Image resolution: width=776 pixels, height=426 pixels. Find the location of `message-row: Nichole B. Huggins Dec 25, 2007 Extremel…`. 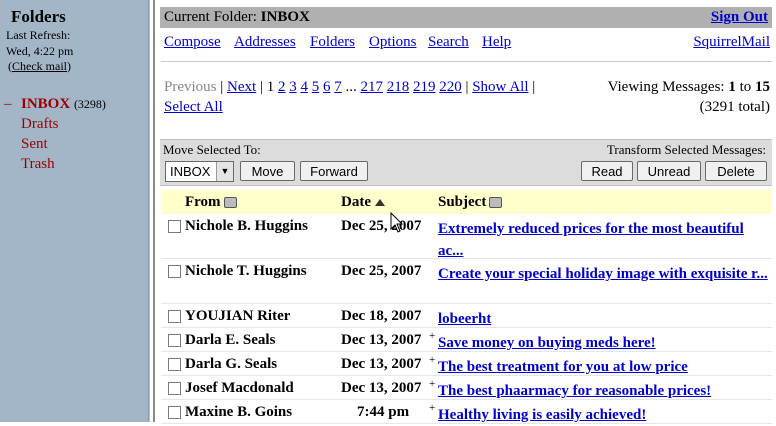

message-row: Nichole B. Huggins Dec 25, 2007 Extremel… is located at coordinates (466, 236).